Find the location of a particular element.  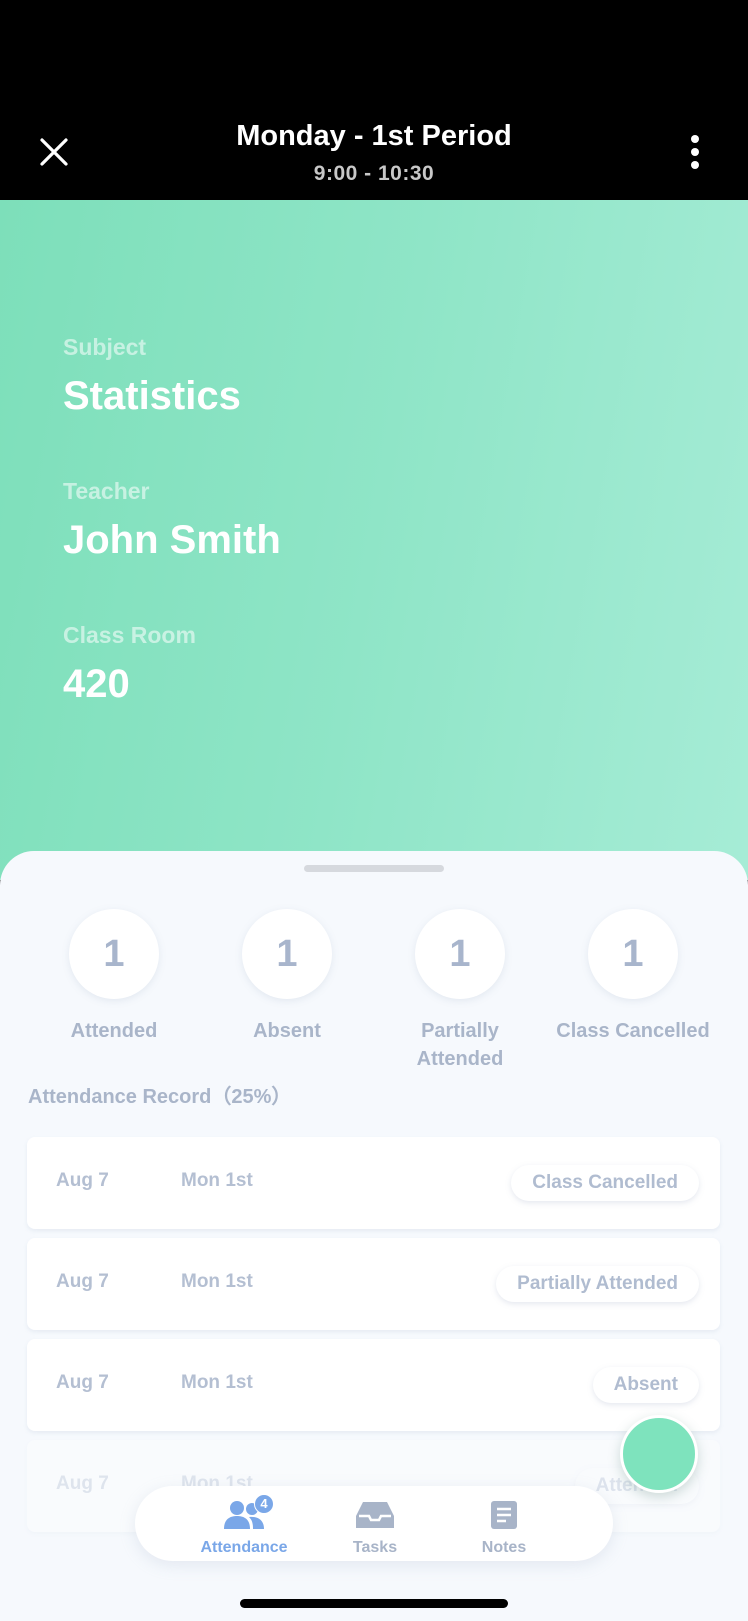

notes-icon is located at coordinates (504, 1515).